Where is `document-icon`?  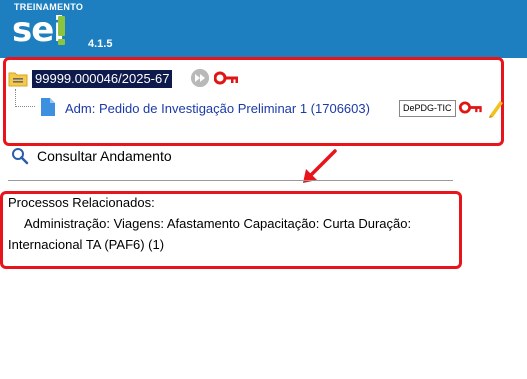 document-icon is located at coordinates (48, 107).